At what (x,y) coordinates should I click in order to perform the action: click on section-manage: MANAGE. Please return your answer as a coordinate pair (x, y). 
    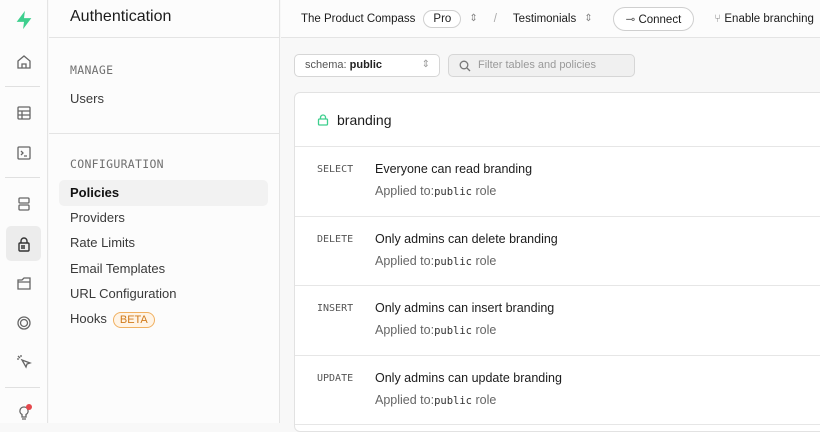
    Looking at the image, I should click on (92, 70).